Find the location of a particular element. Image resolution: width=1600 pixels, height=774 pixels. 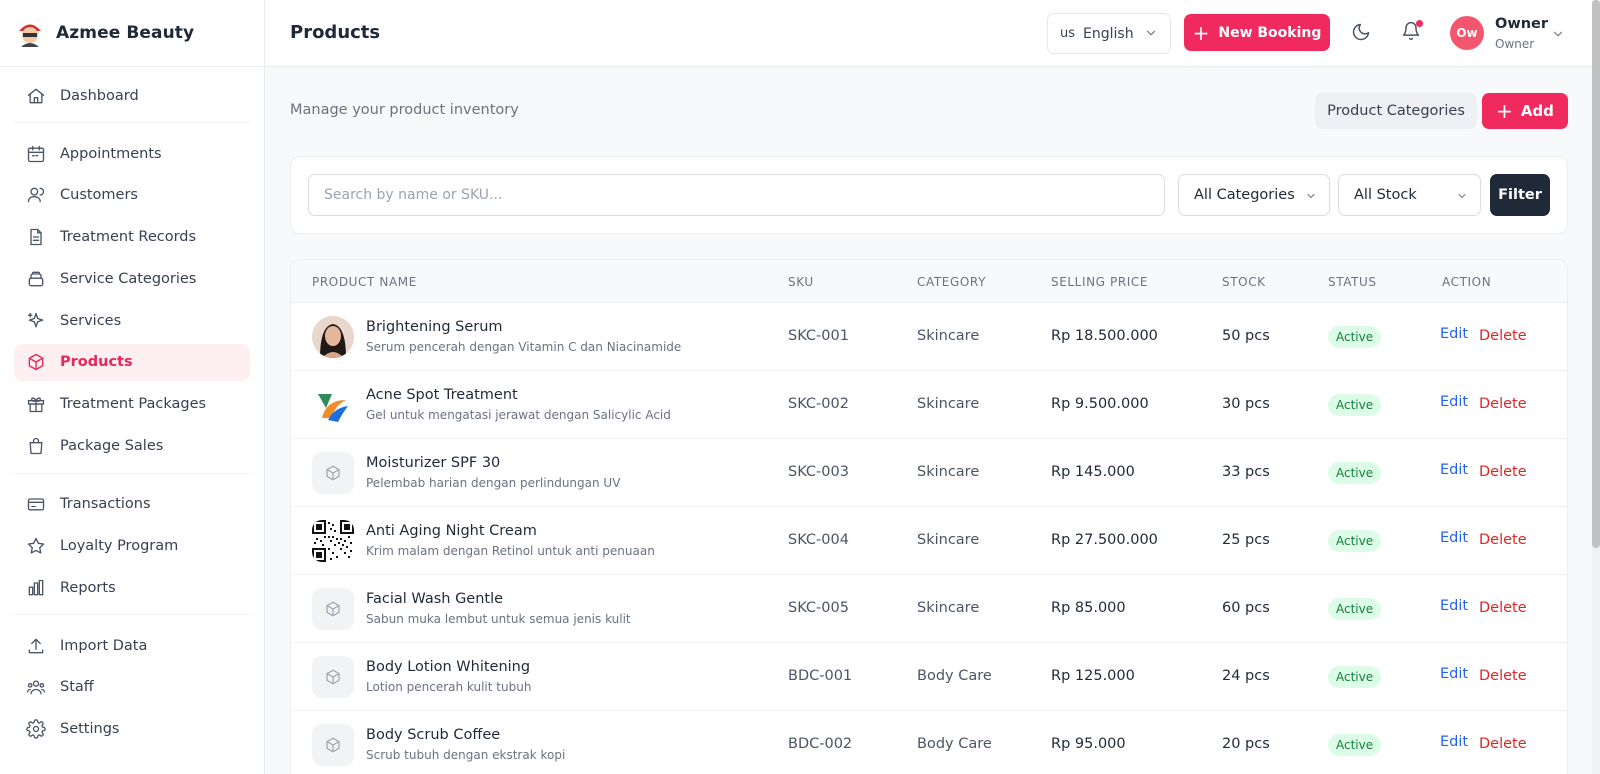

sidebar-item-products: Products is located at coordinates (132, 362).